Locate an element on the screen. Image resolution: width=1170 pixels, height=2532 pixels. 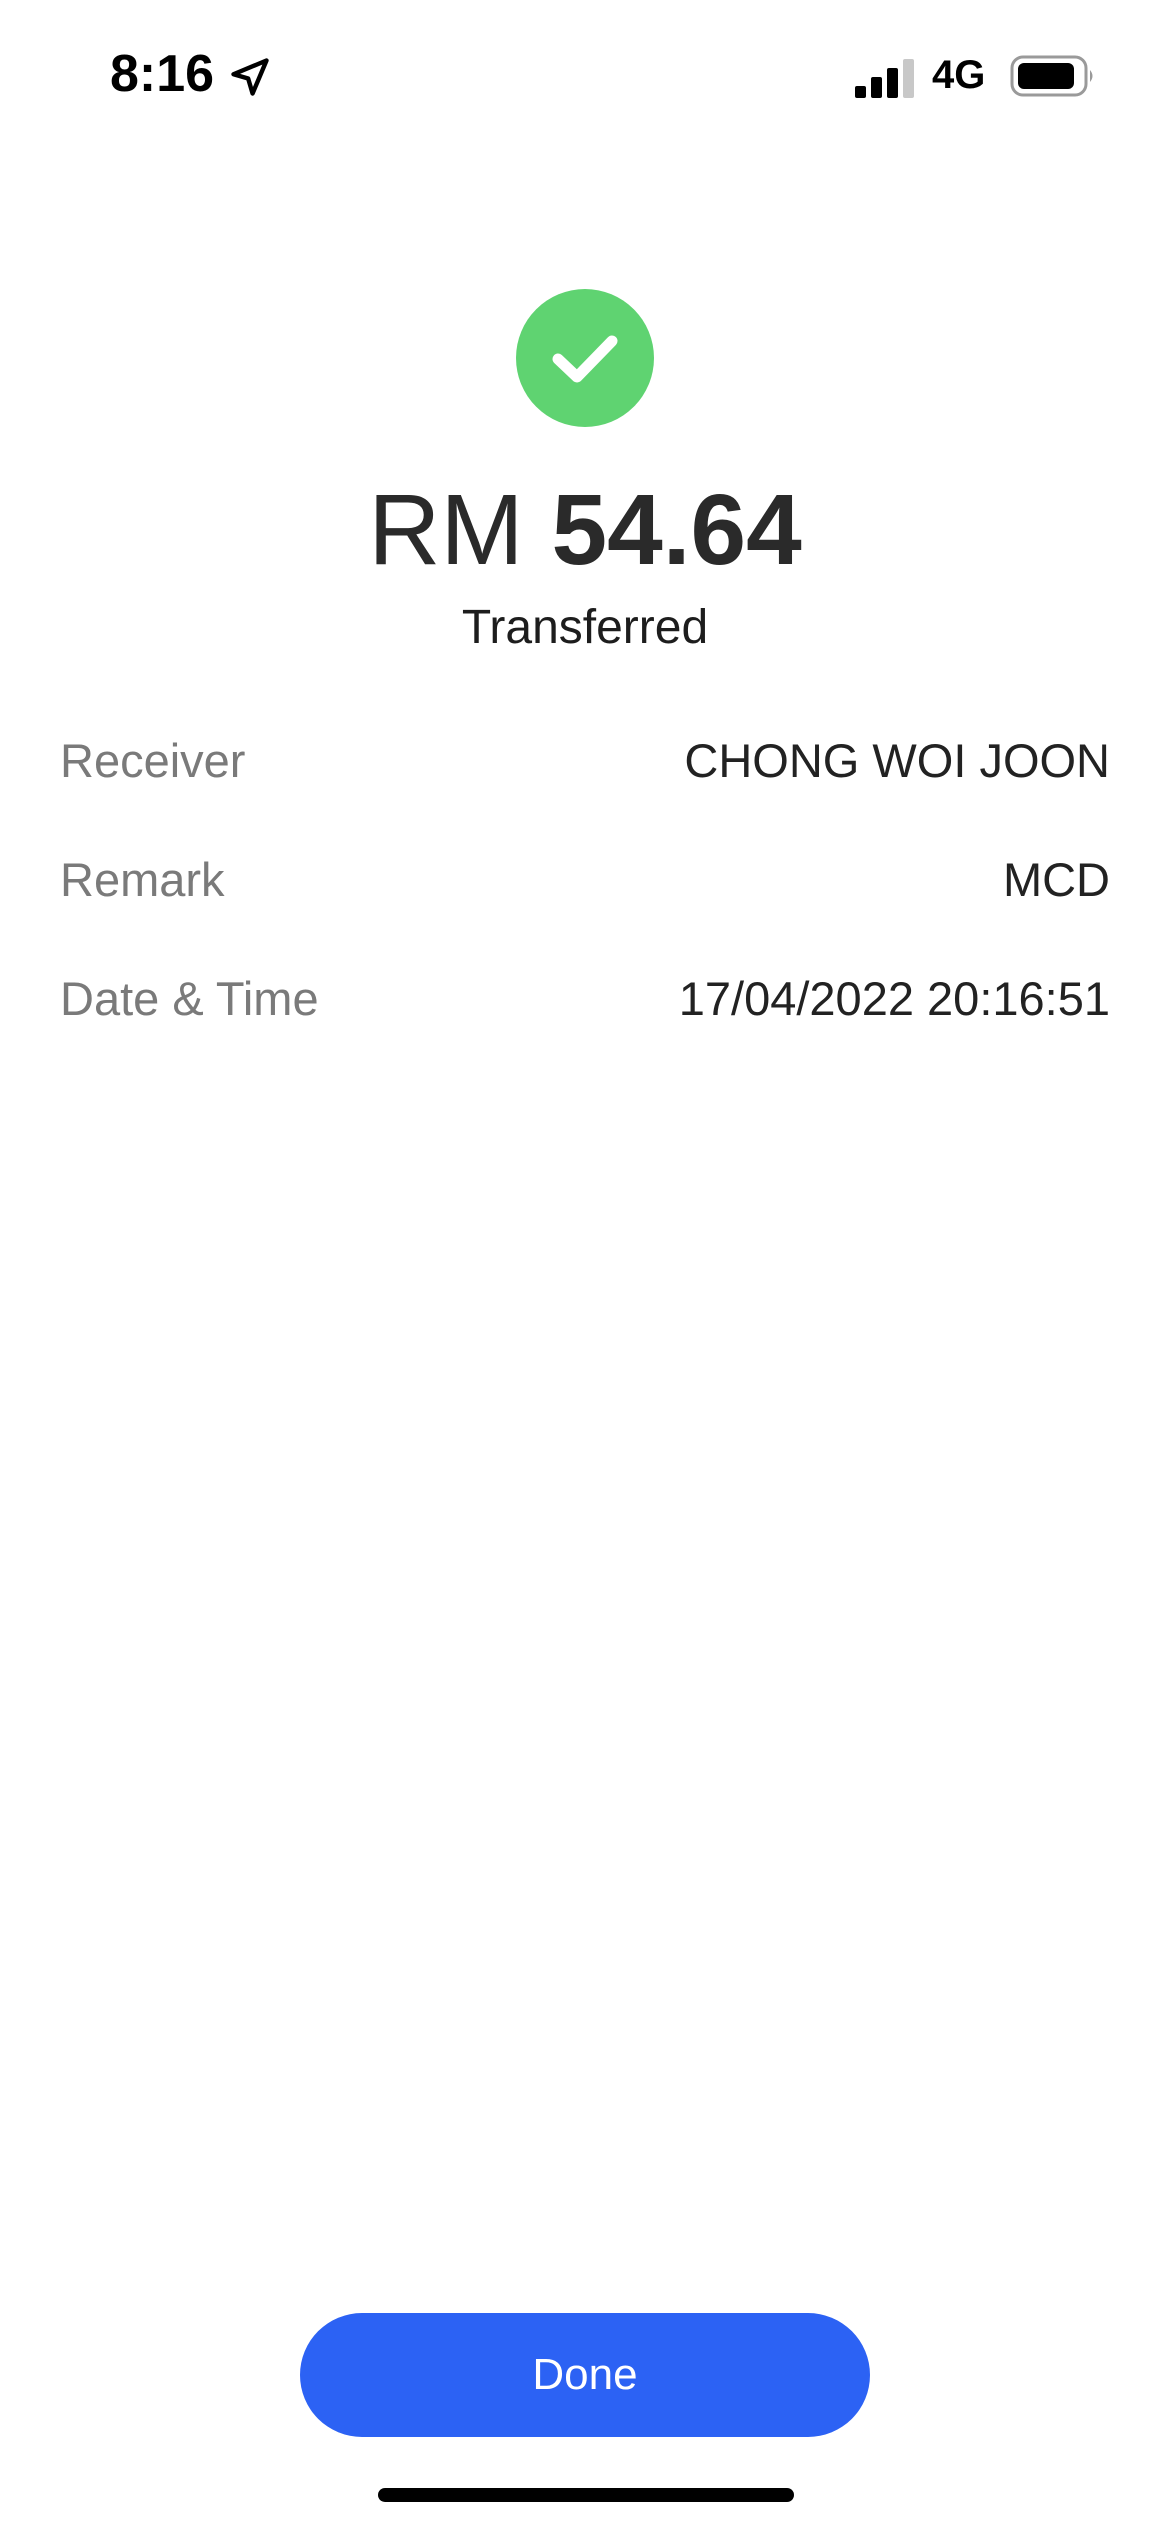
detail-row-remark: Remark MCD is located at coordinates (585, 911).